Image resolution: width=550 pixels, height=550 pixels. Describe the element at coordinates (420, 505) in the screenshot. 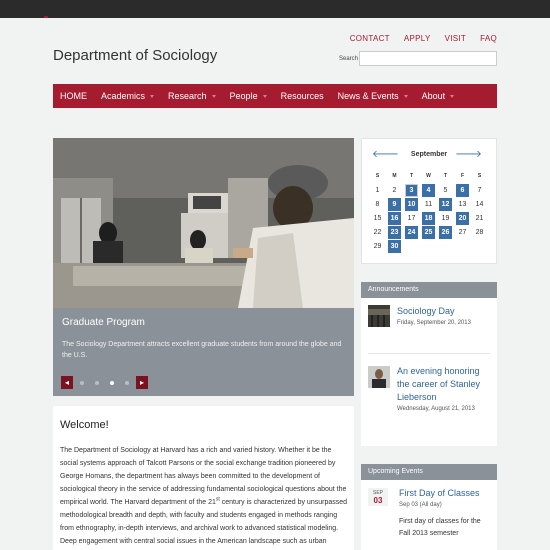

I see `event-time: Sep 03 (All day)` at that location.